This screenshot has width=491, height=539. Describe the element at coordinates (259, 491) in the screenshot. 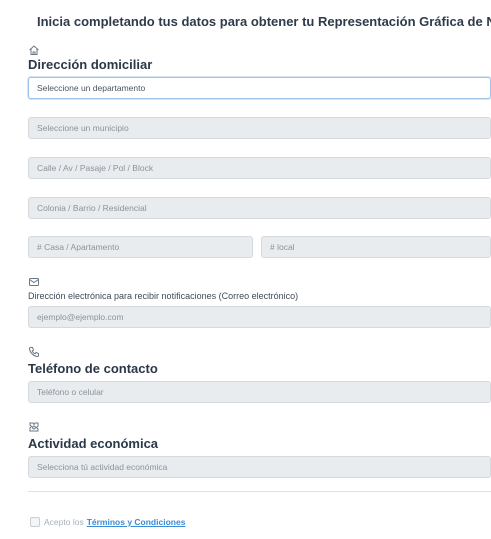

I see `divider` at that location.